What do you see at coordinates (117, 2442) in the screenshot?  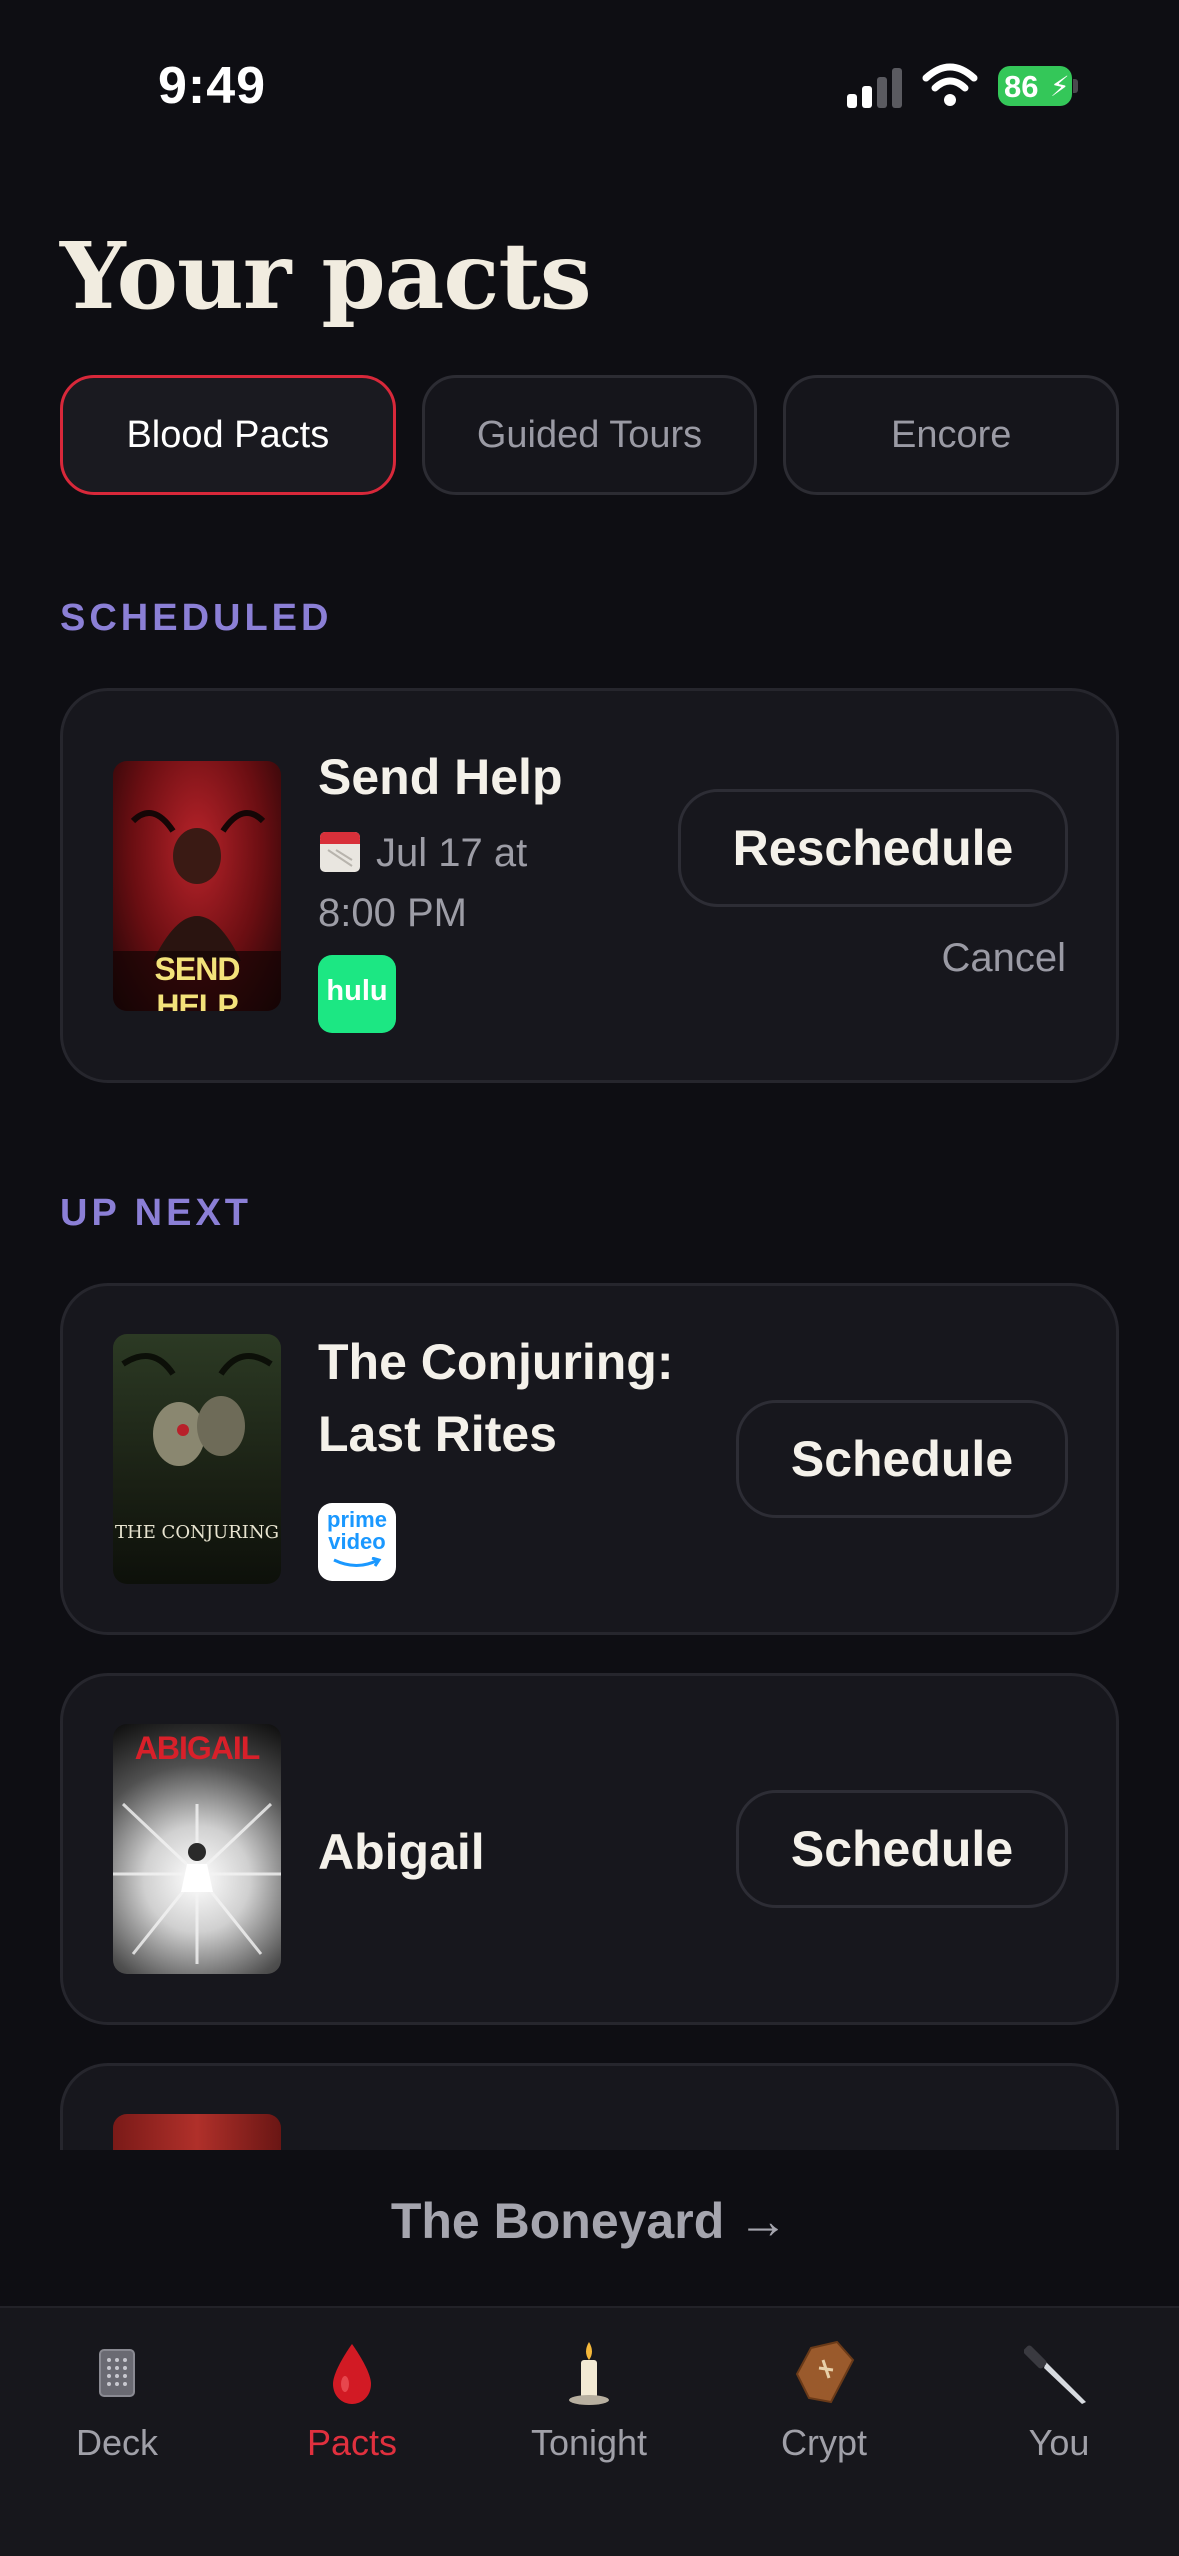 I see `tabbar-label: Deck` at bounding box center [117, 2442].